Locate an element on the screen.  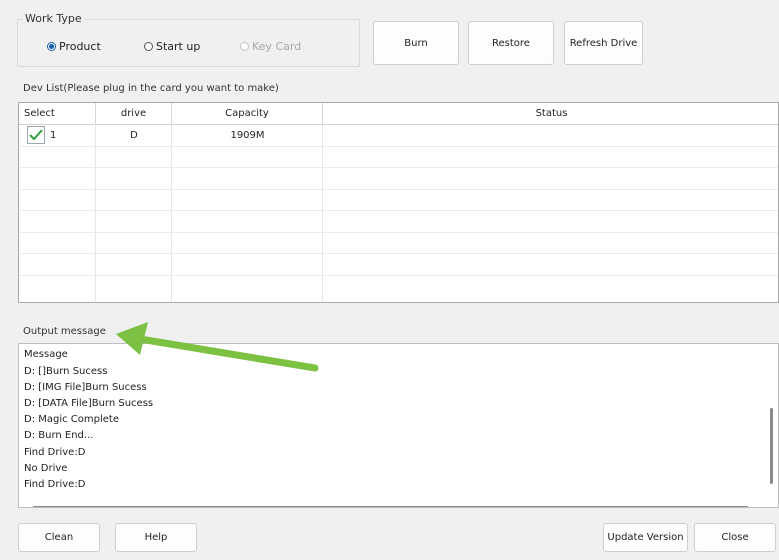
row-index: 1 is located at coordinates (53, 135).